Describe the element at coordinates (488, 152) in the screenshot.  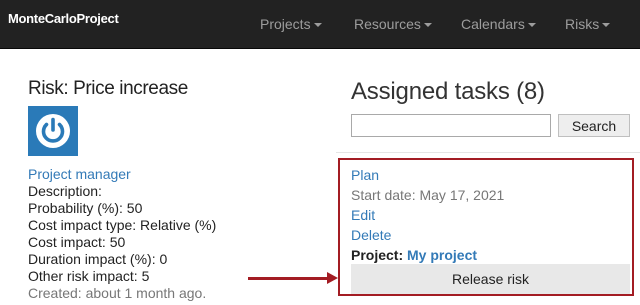
I see `divider` at that location.